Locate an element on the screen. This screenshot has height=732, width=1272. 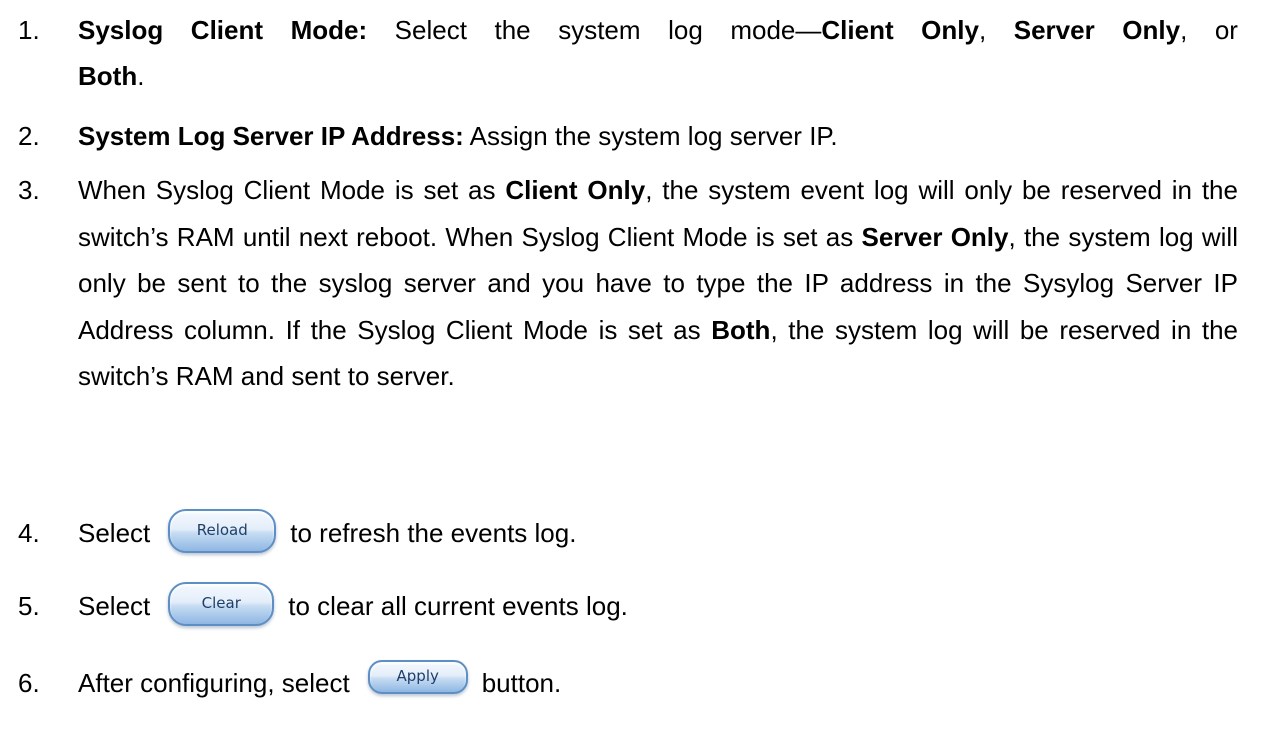
item-number: 5. is located at coordinates (29, 606).